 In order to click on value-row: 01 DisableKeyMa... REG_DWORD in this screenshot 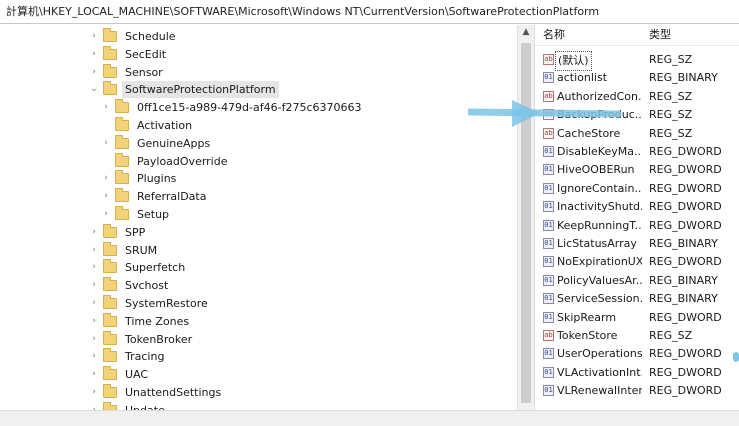, I will do `click(637, 152)`.